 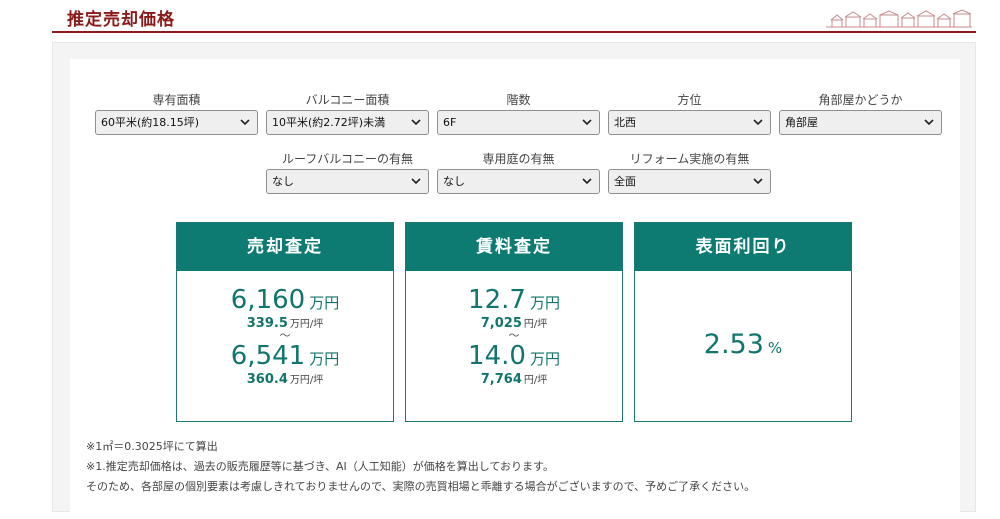 I want to click on floor-label: 階数, so click(x=518, y=100).